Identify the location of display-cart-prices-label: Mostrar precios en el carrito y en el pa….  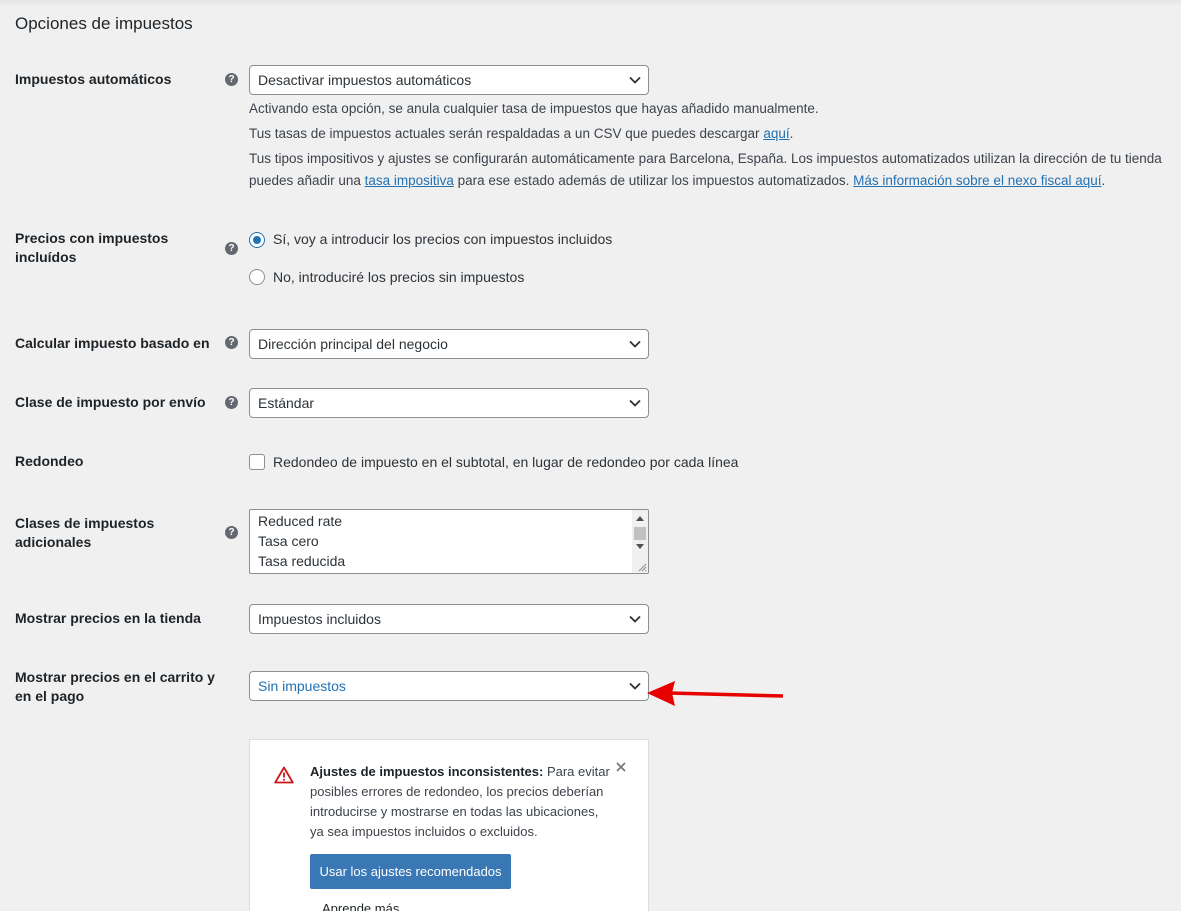
(115, 686).